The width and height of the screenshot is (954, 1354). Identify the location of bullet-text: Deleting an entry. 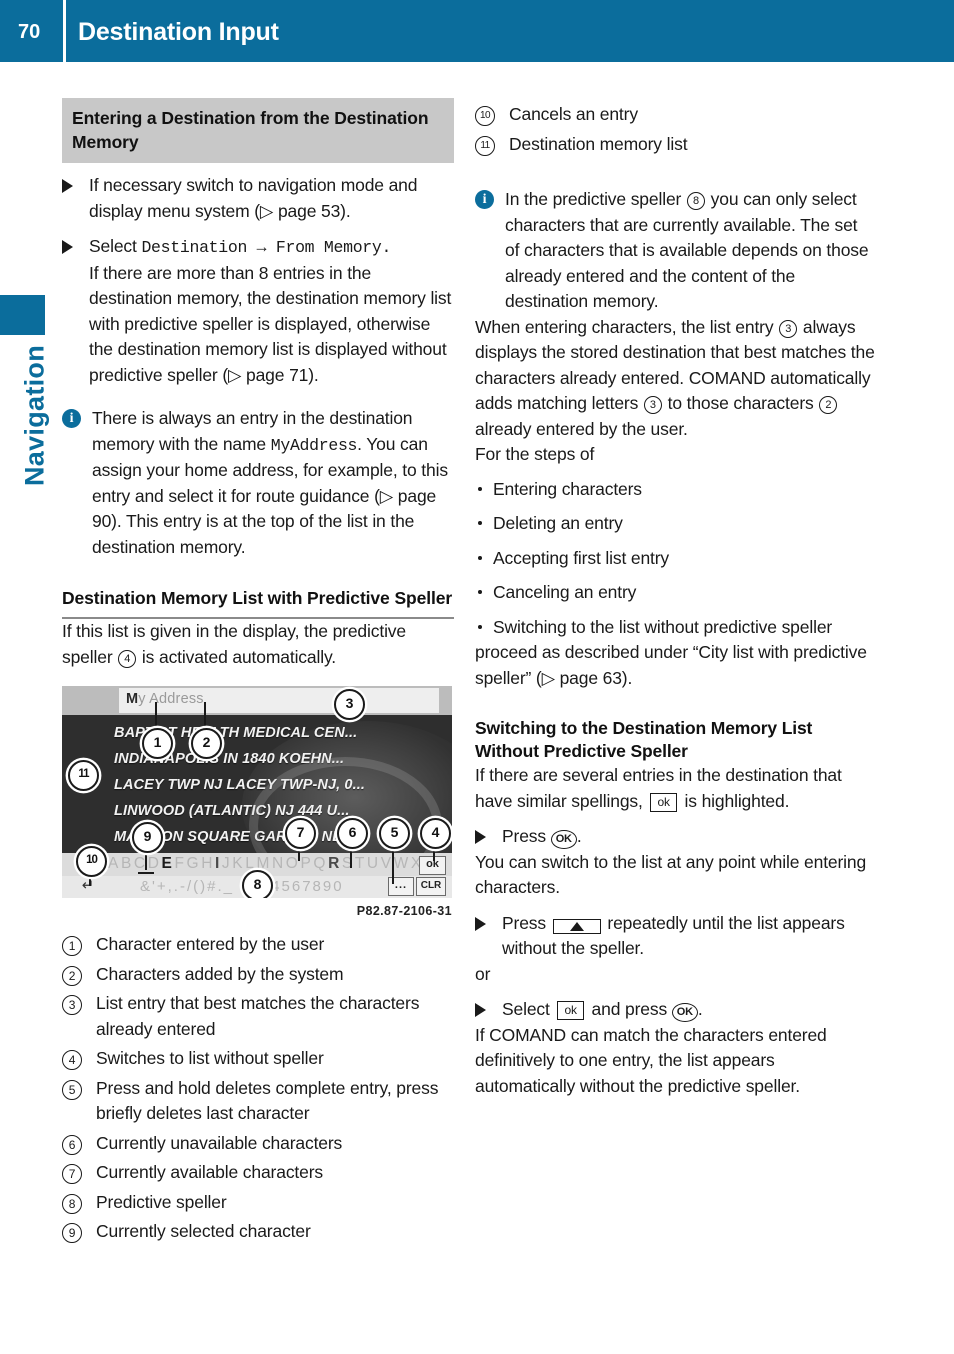
(558, 523).